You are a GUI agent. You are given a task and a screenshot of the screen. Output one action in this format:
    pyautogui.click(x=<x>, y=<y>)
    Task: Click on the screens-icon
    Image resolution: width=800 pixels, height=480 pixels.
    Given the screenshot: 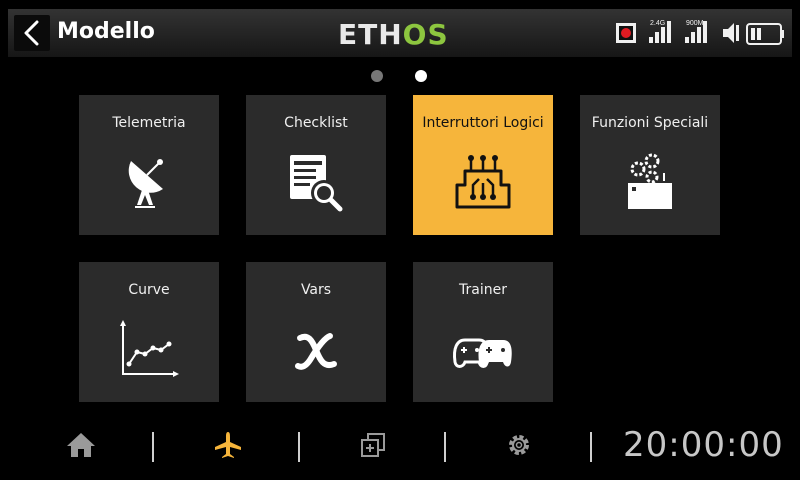 What is the action you would take?
    pyautogui.click(x=373, y=445)
    